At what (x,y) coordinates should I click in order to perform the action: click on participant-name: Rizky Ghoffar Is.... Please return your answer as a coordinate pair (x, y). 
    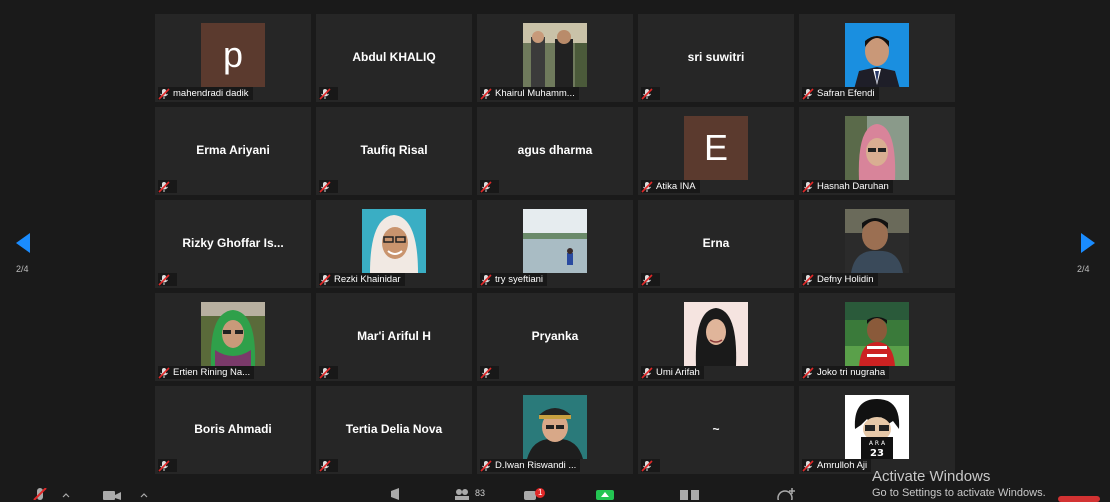
    Looking at the image, I should click on (233, 243).